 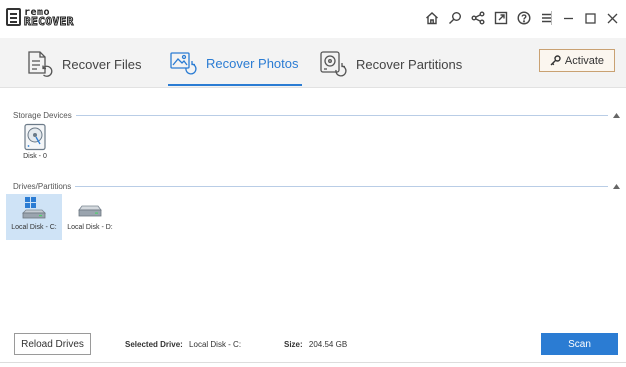 I want to click on tab-recover-files: Recover Files, so click(x=82, y=64).